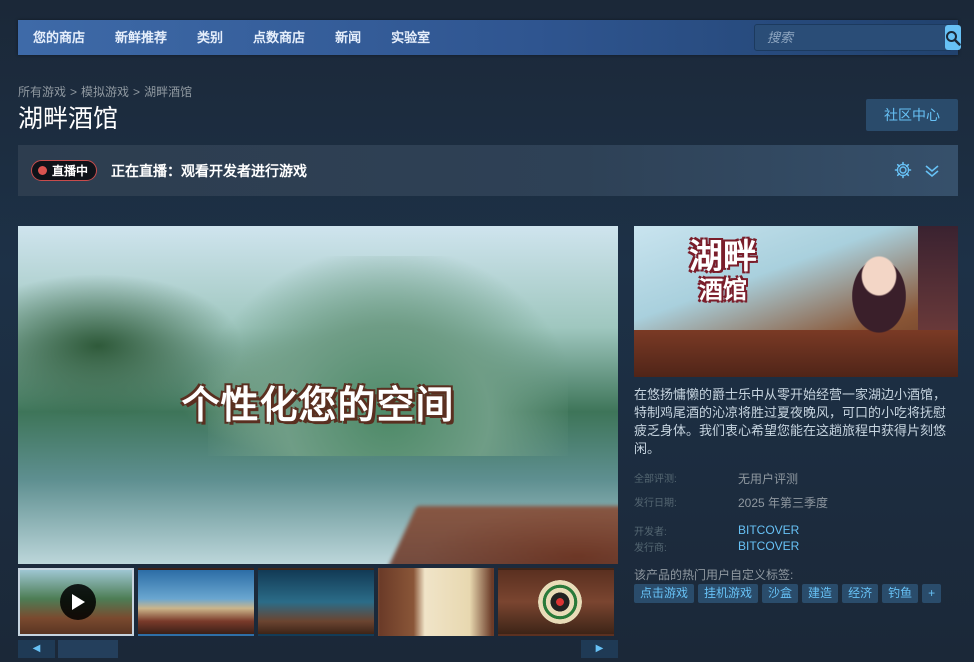 The height and width of the screenshot is (662, 974). Describe the element at coordinates (210, 37) in the screenshot. I see `nav-categories: 类别` at that location.